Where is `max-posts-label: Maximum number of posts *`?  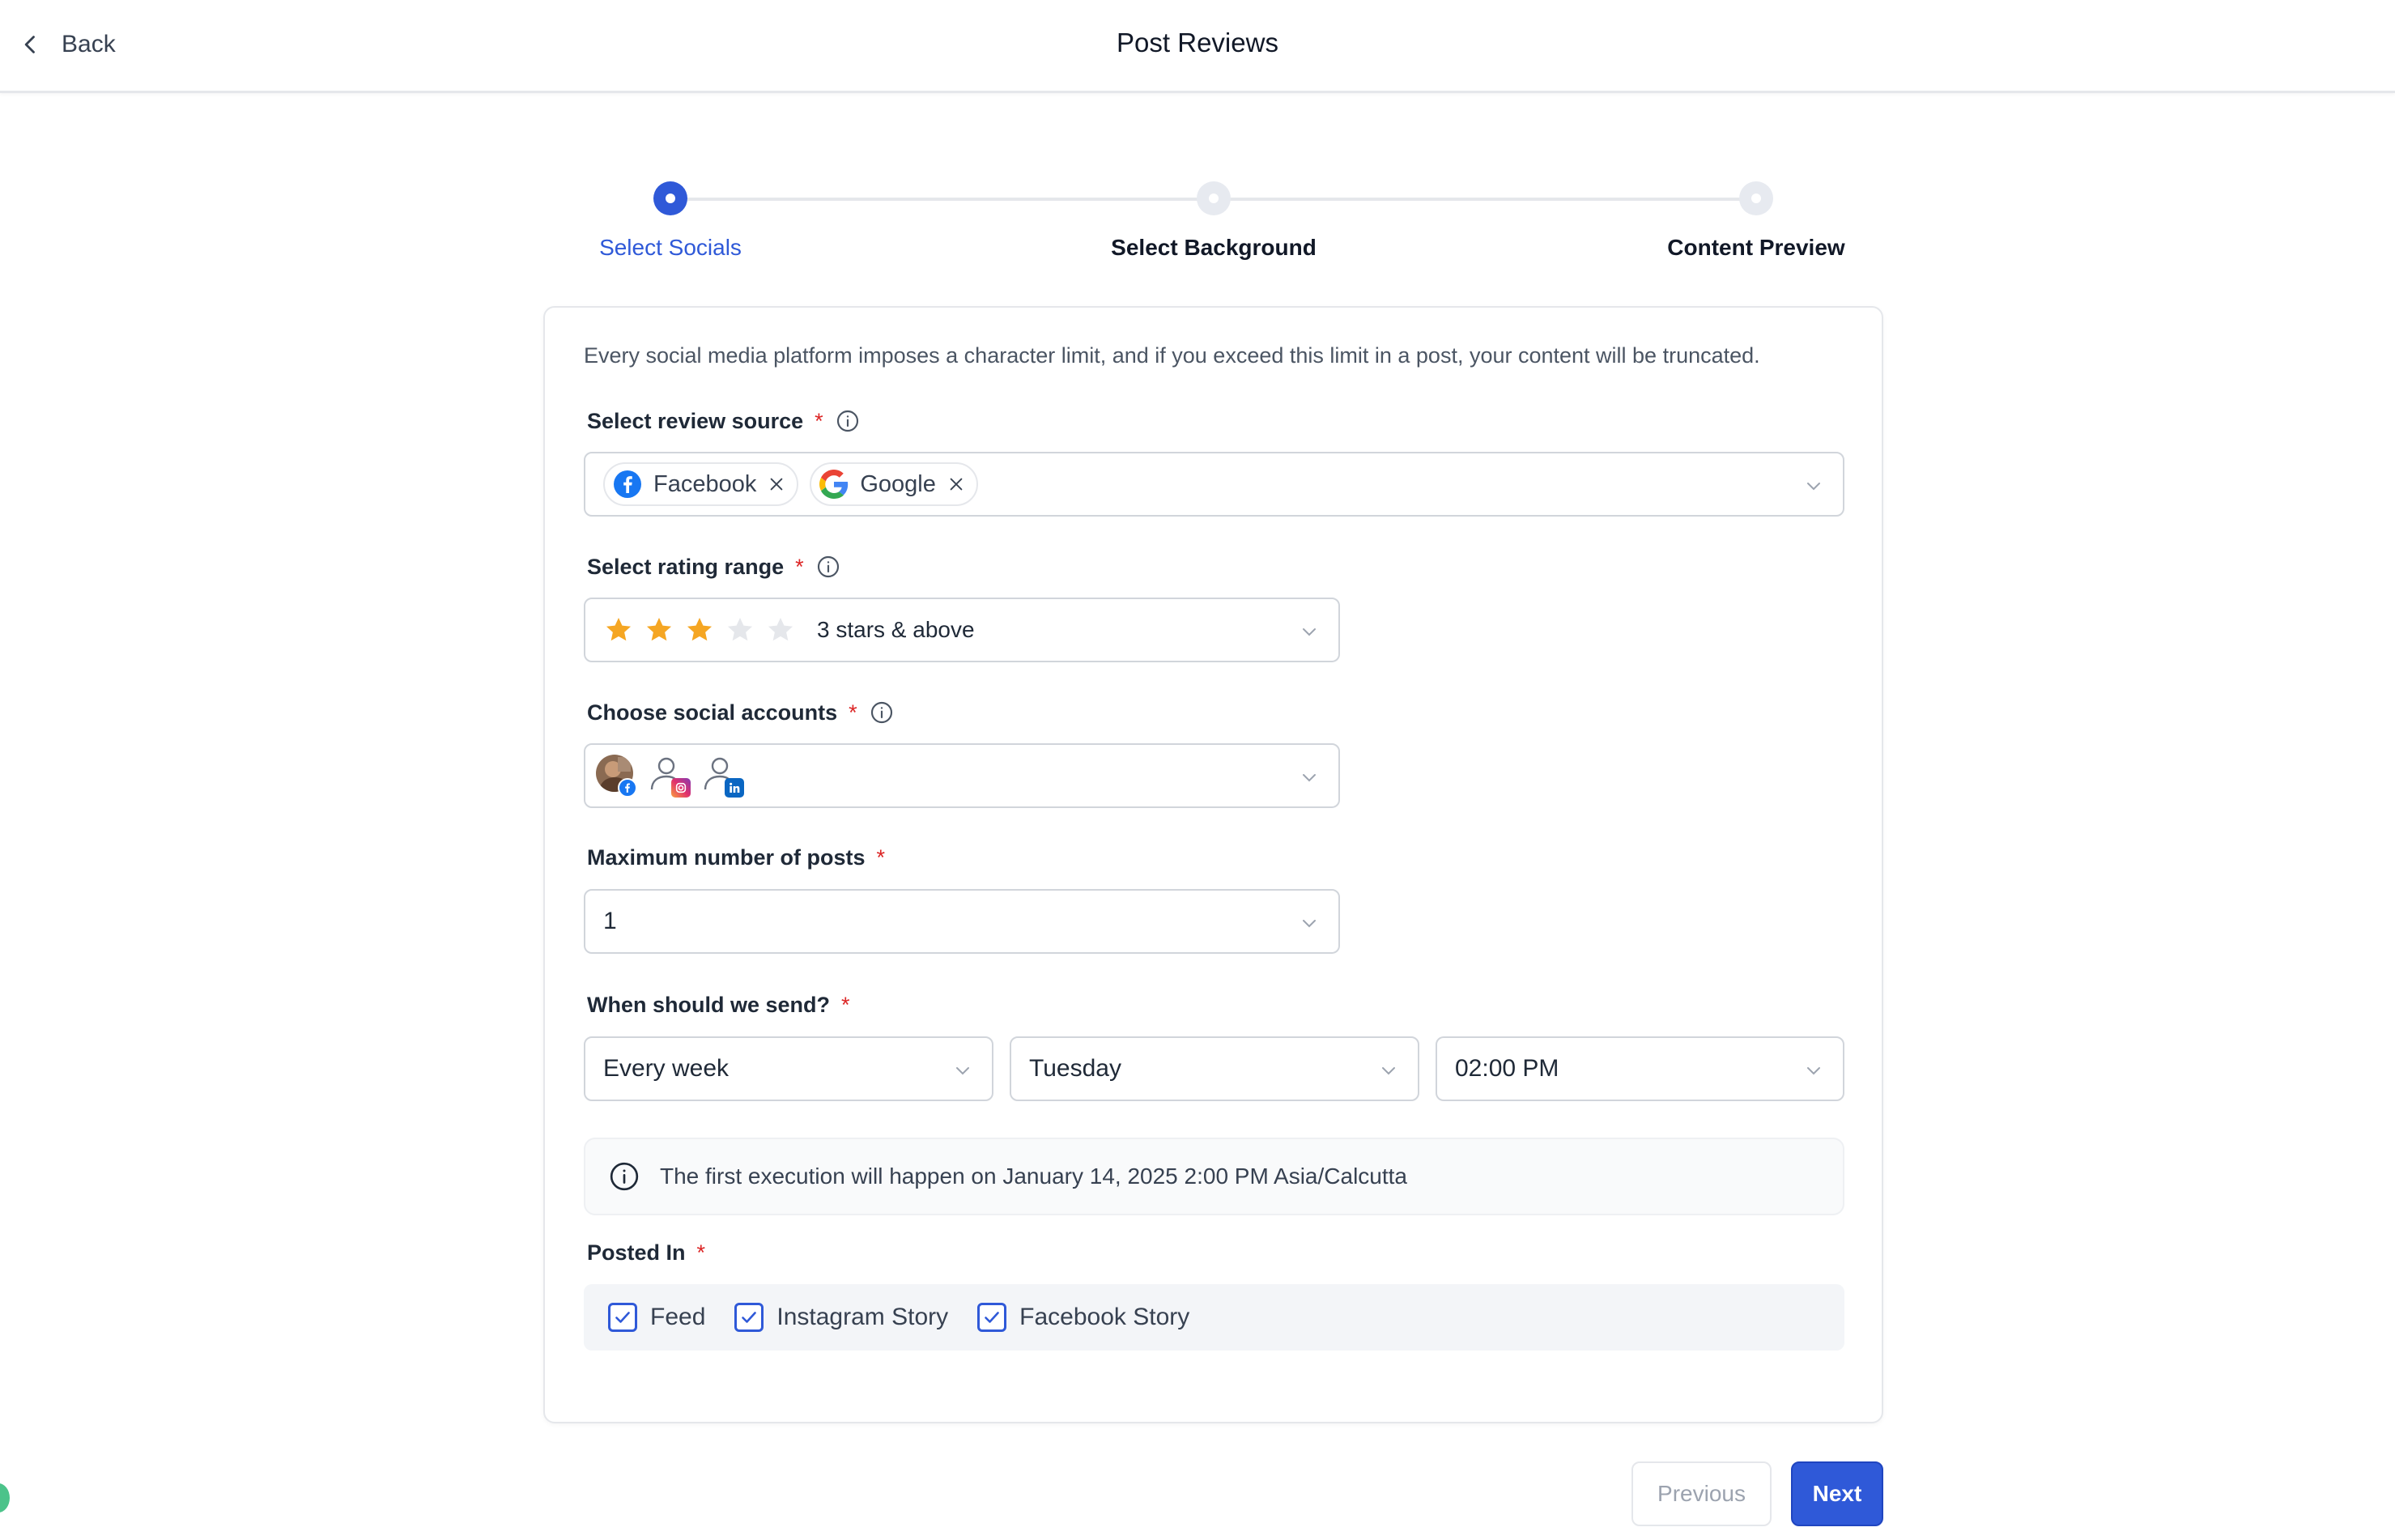 max-posts-label: Maximum number of posts * is located at coordinates (736, 857).